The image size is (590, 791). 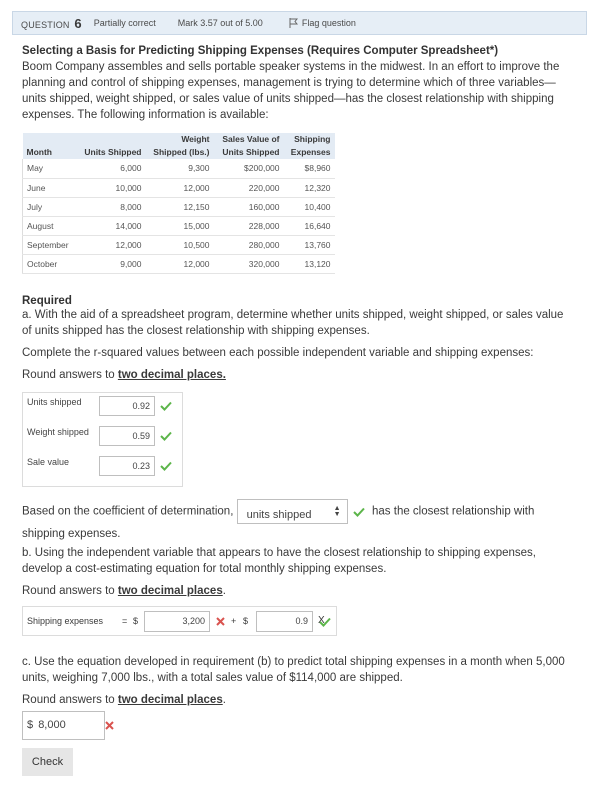 I want to click on cell-month: October, so click(x=49, y=264).